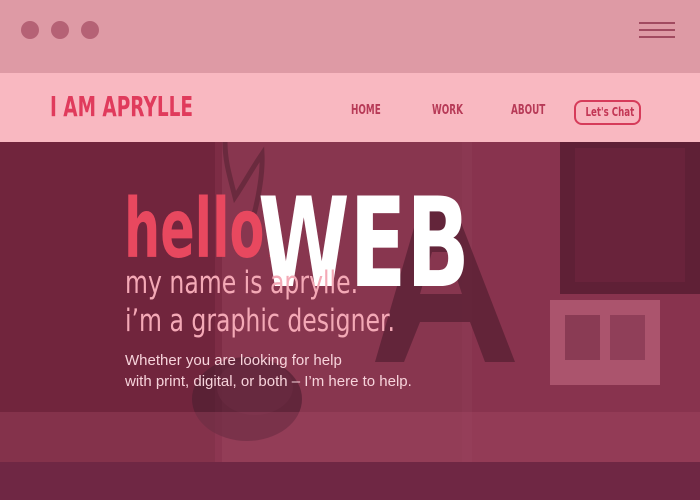 Image resolution: width=700 pixels, height=500 pixels. Describe the element at coordinates (630, 215) in the screenshot. I see `monitor-screen-shape` at that location.